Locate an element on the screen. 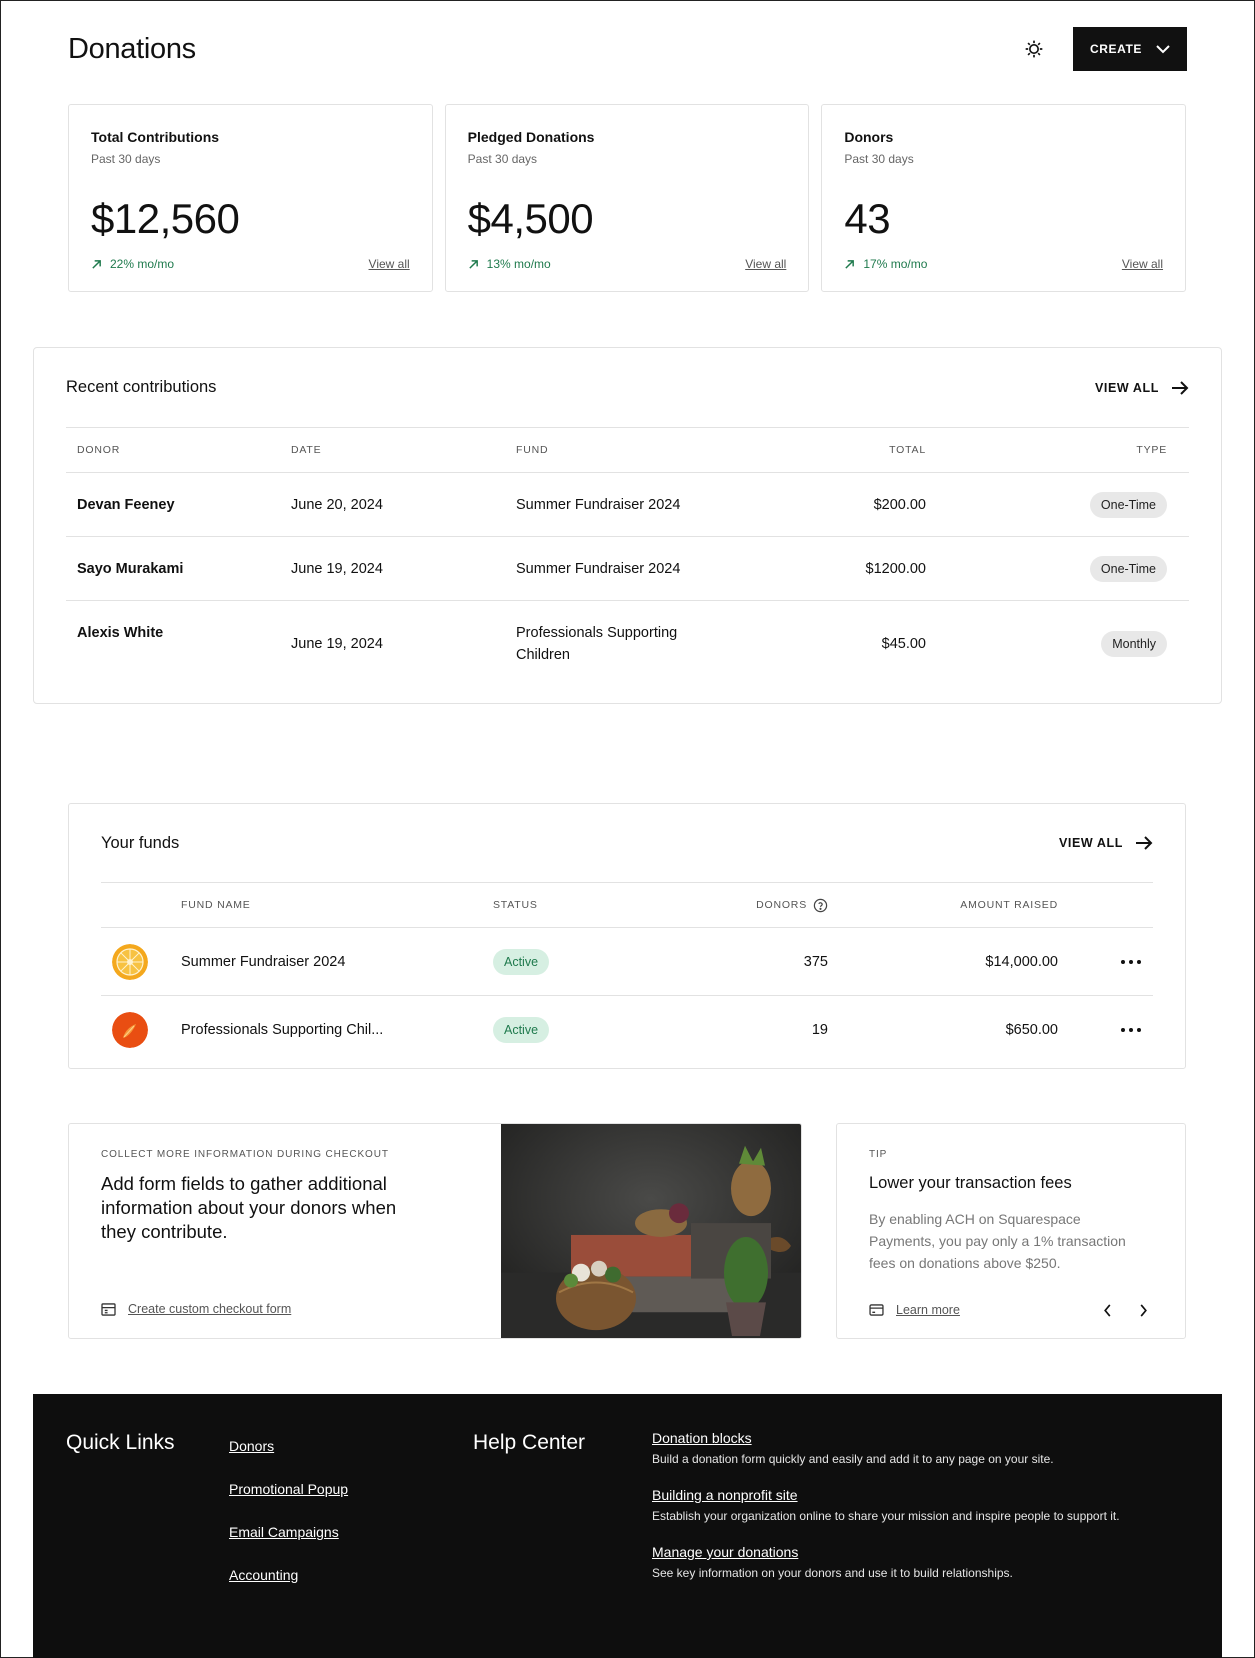  panel-header: Recent contributions VIEW ALL is located at coordinates (627, 388).